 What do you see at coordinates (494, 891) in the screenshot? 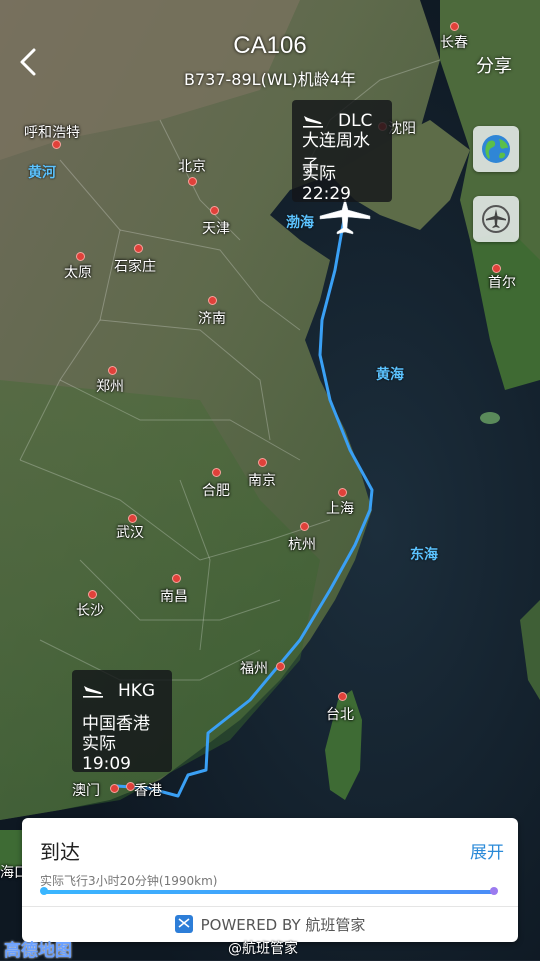
I see `progress-end-dot` at bounding box center [494, 891].